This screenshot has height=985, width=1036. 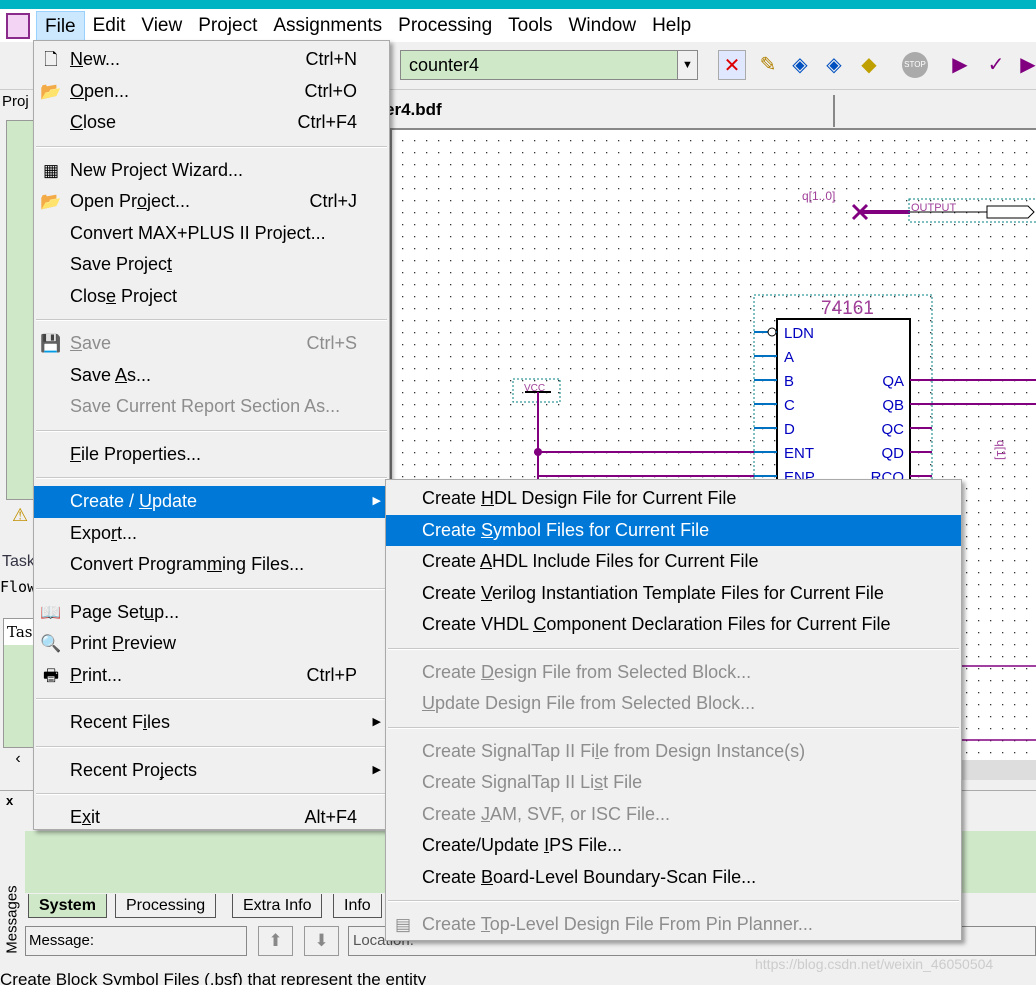 I want to click on menu-item-print: 🖶 Print... Ctrl+P, so click(x=211, y=676).